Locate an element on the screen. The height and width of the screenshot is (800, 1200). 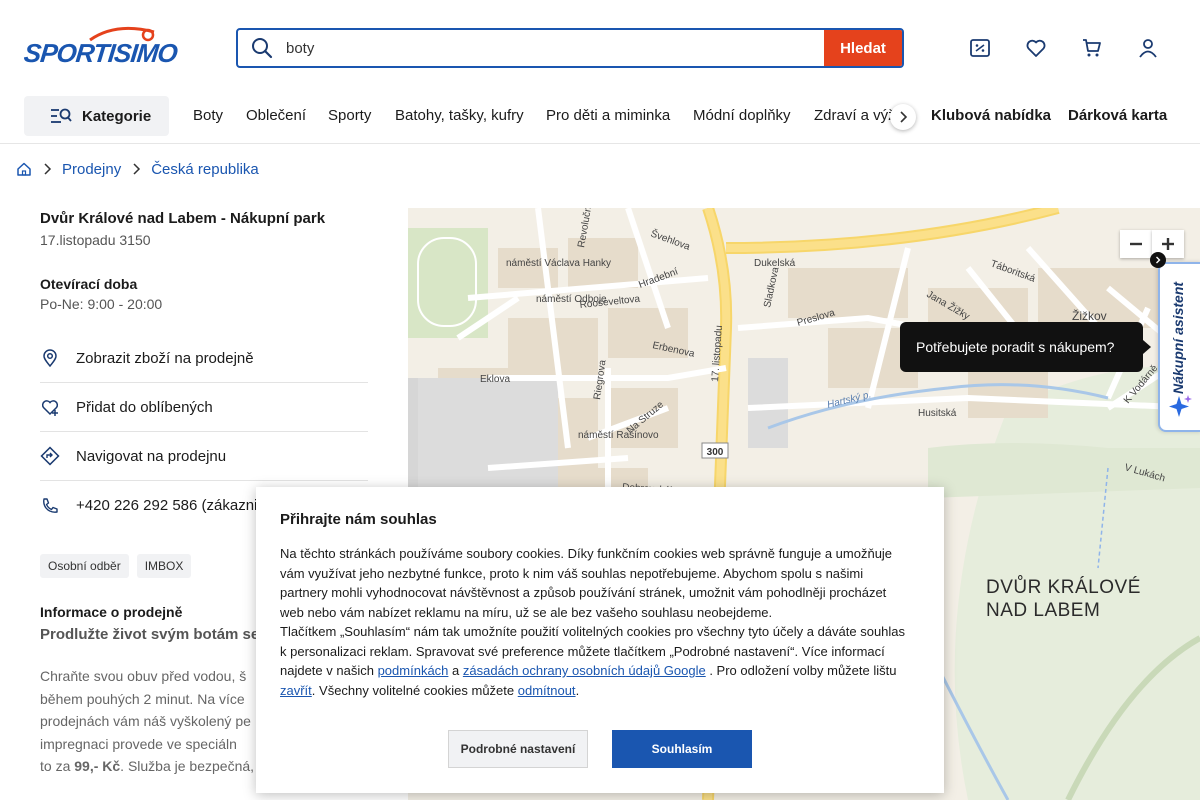
cookie-title: Přihrajte nám souhlas is located at coordinates (358, 519).